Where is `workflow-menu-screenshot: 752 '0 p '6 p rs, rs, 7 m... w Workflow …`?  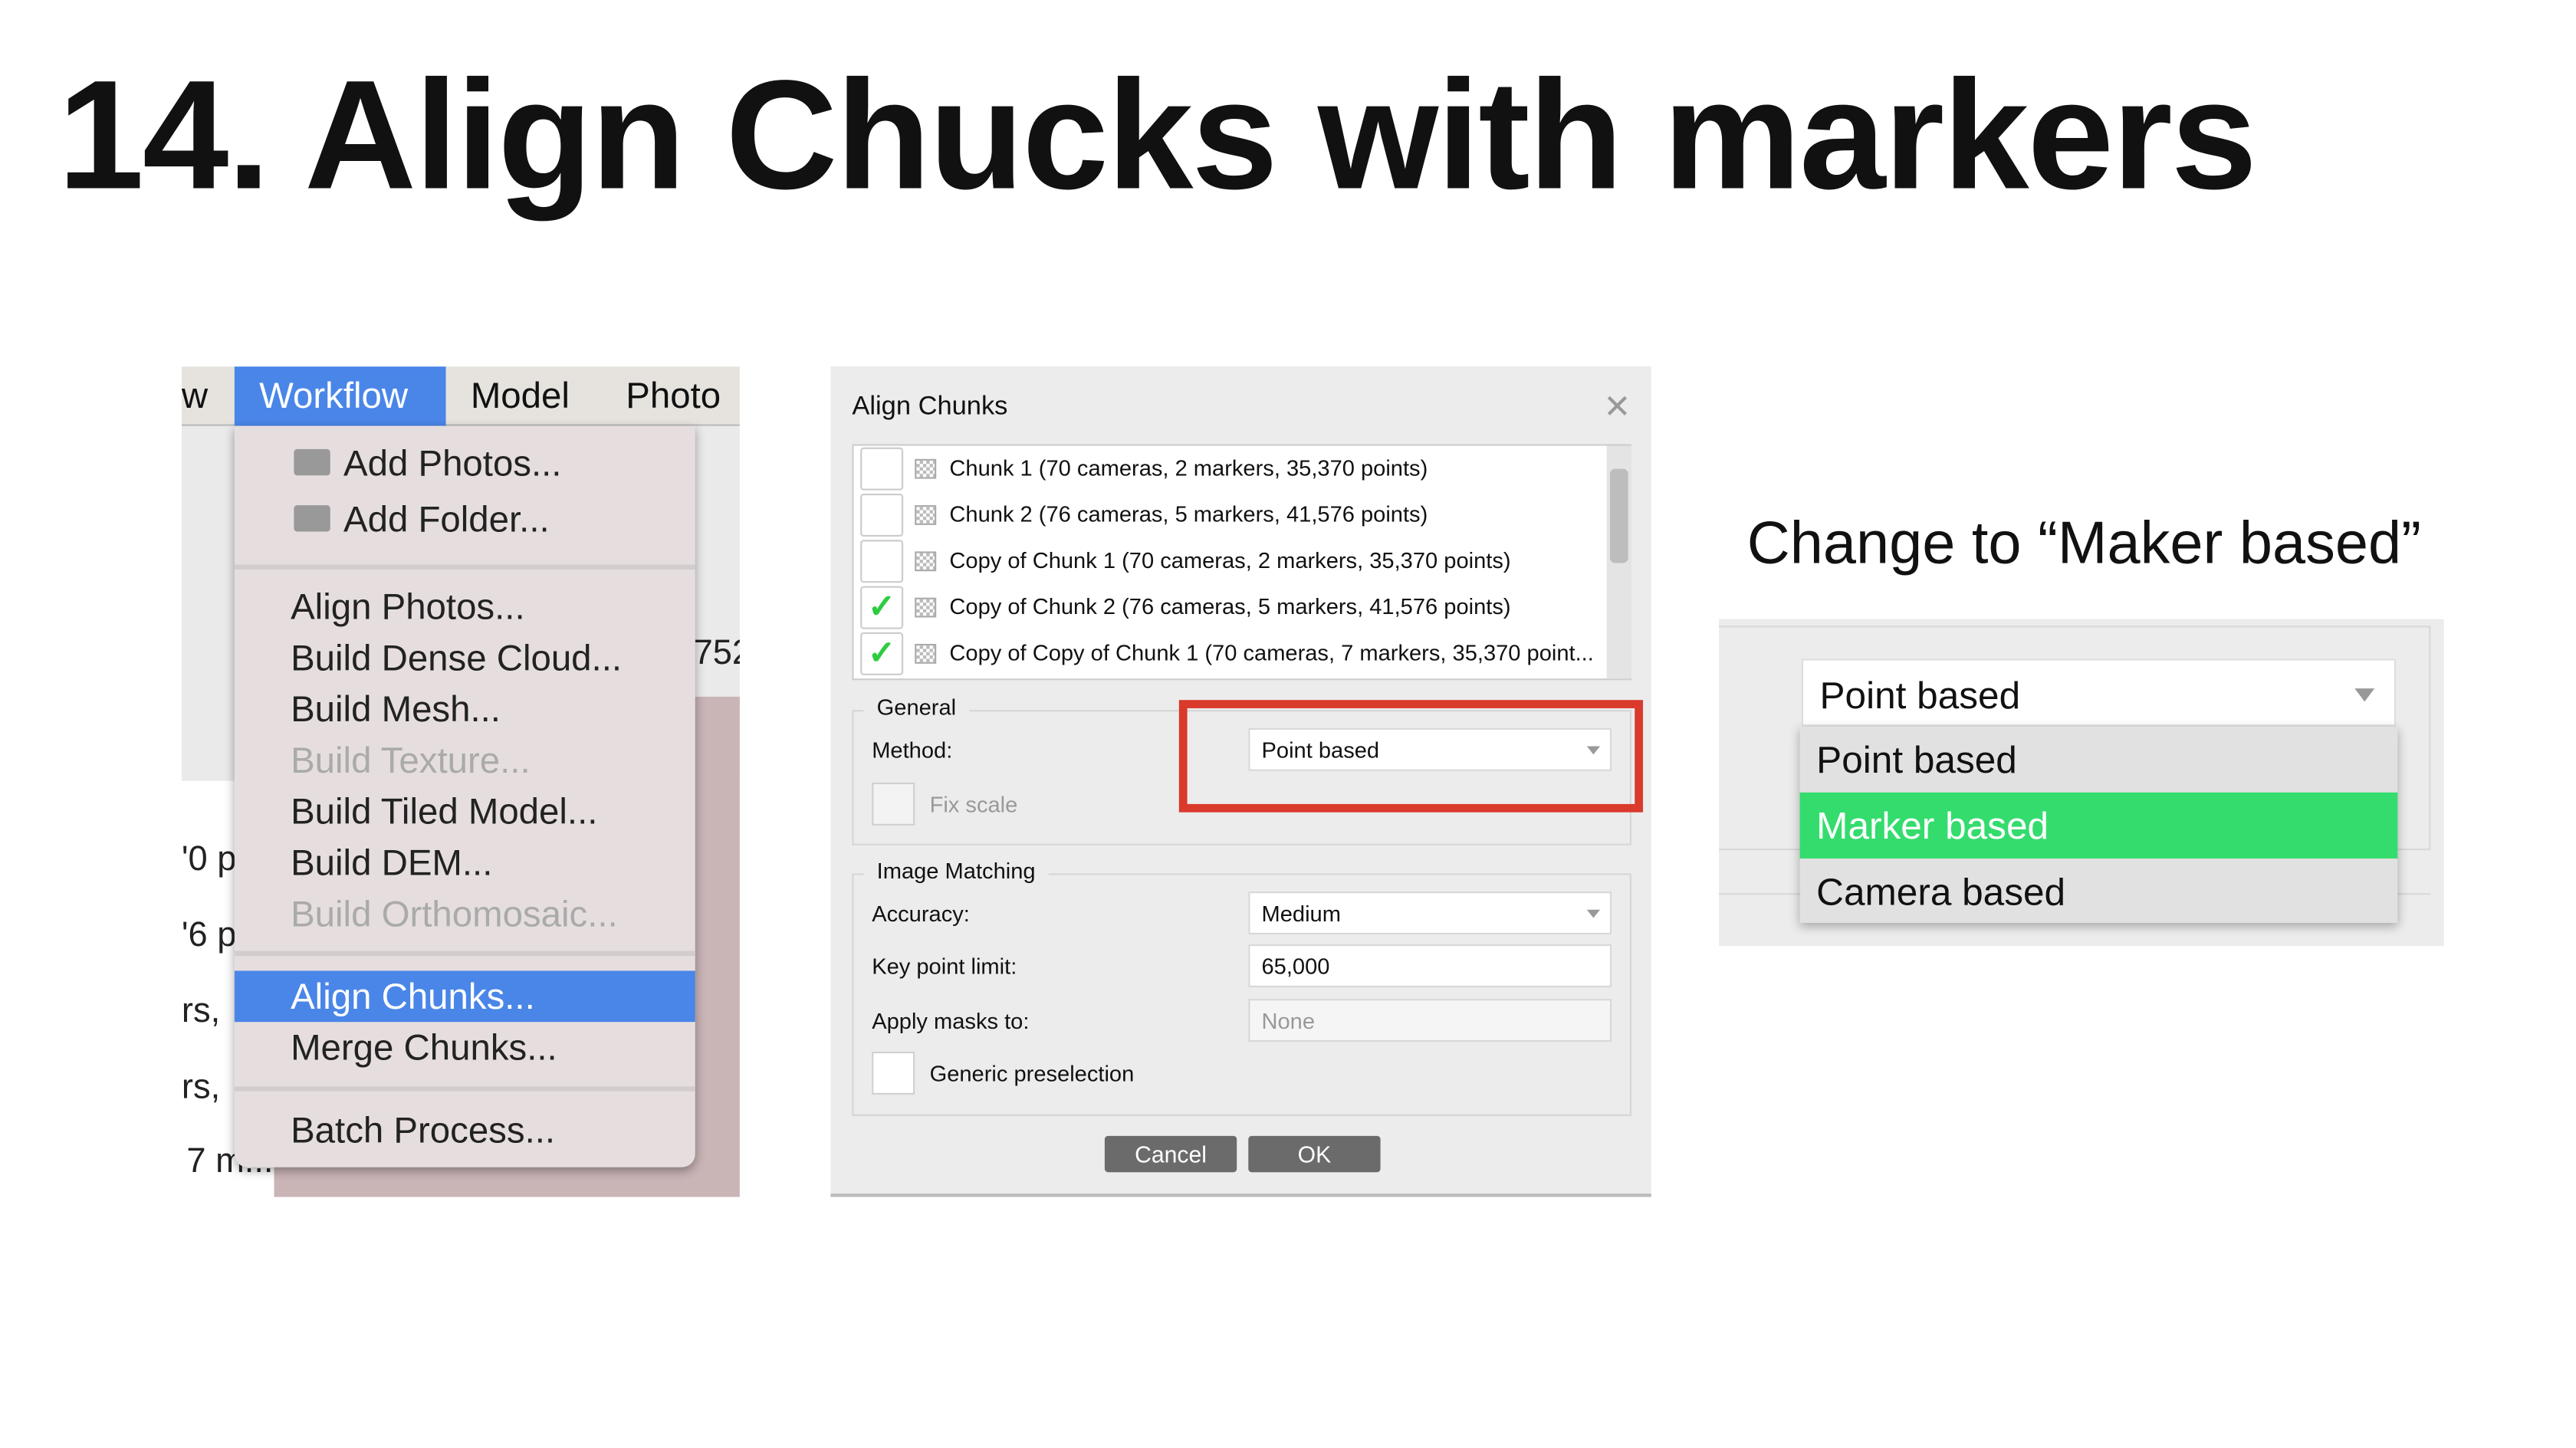 workflow-menu-screenshot: 752 '0 p '6 p rs, rs, 7 m... w Workflow … is located at coordinates (461, 781).